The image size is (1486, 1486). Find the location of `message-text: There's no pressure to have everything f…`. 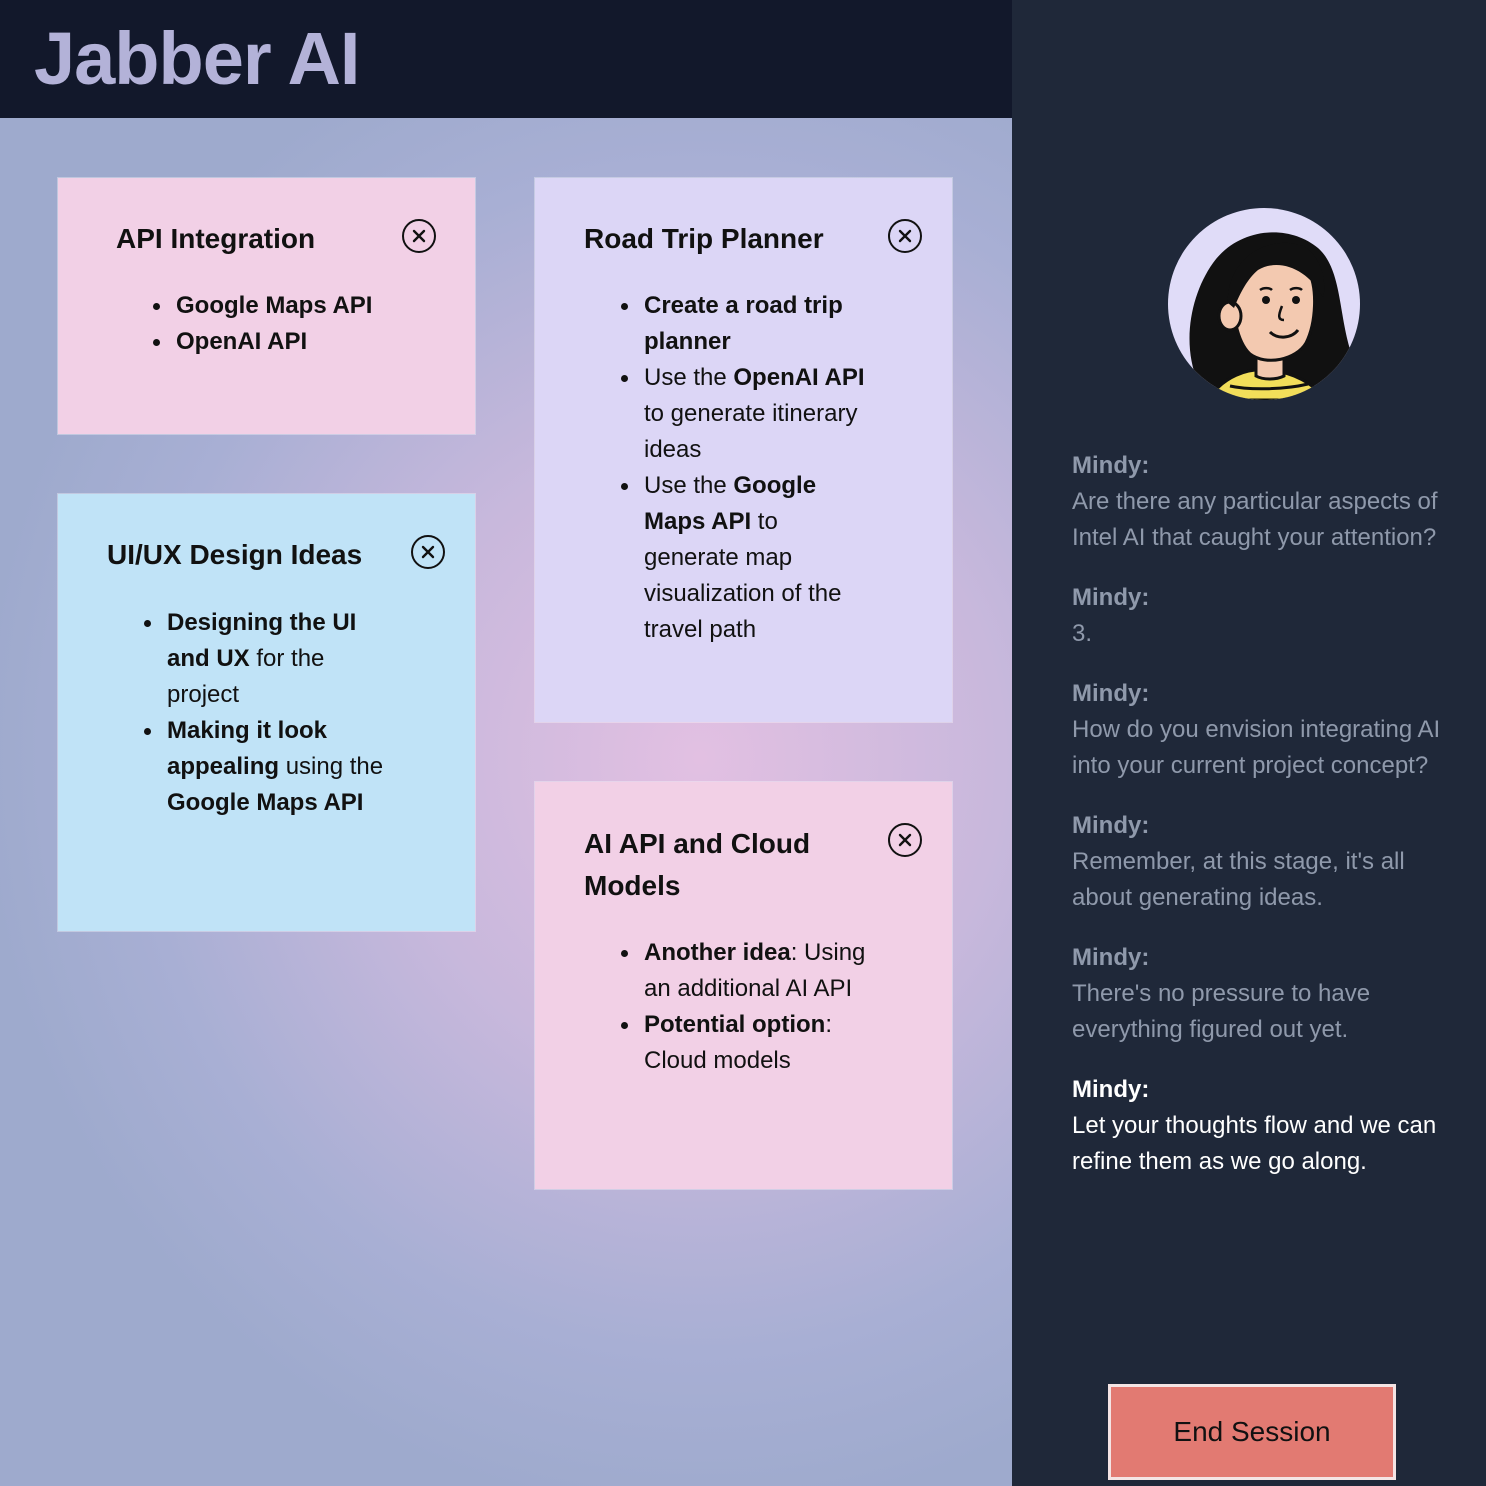

message-text: There's no pressure to have everything f… is located at coordinates (1221, 1011).